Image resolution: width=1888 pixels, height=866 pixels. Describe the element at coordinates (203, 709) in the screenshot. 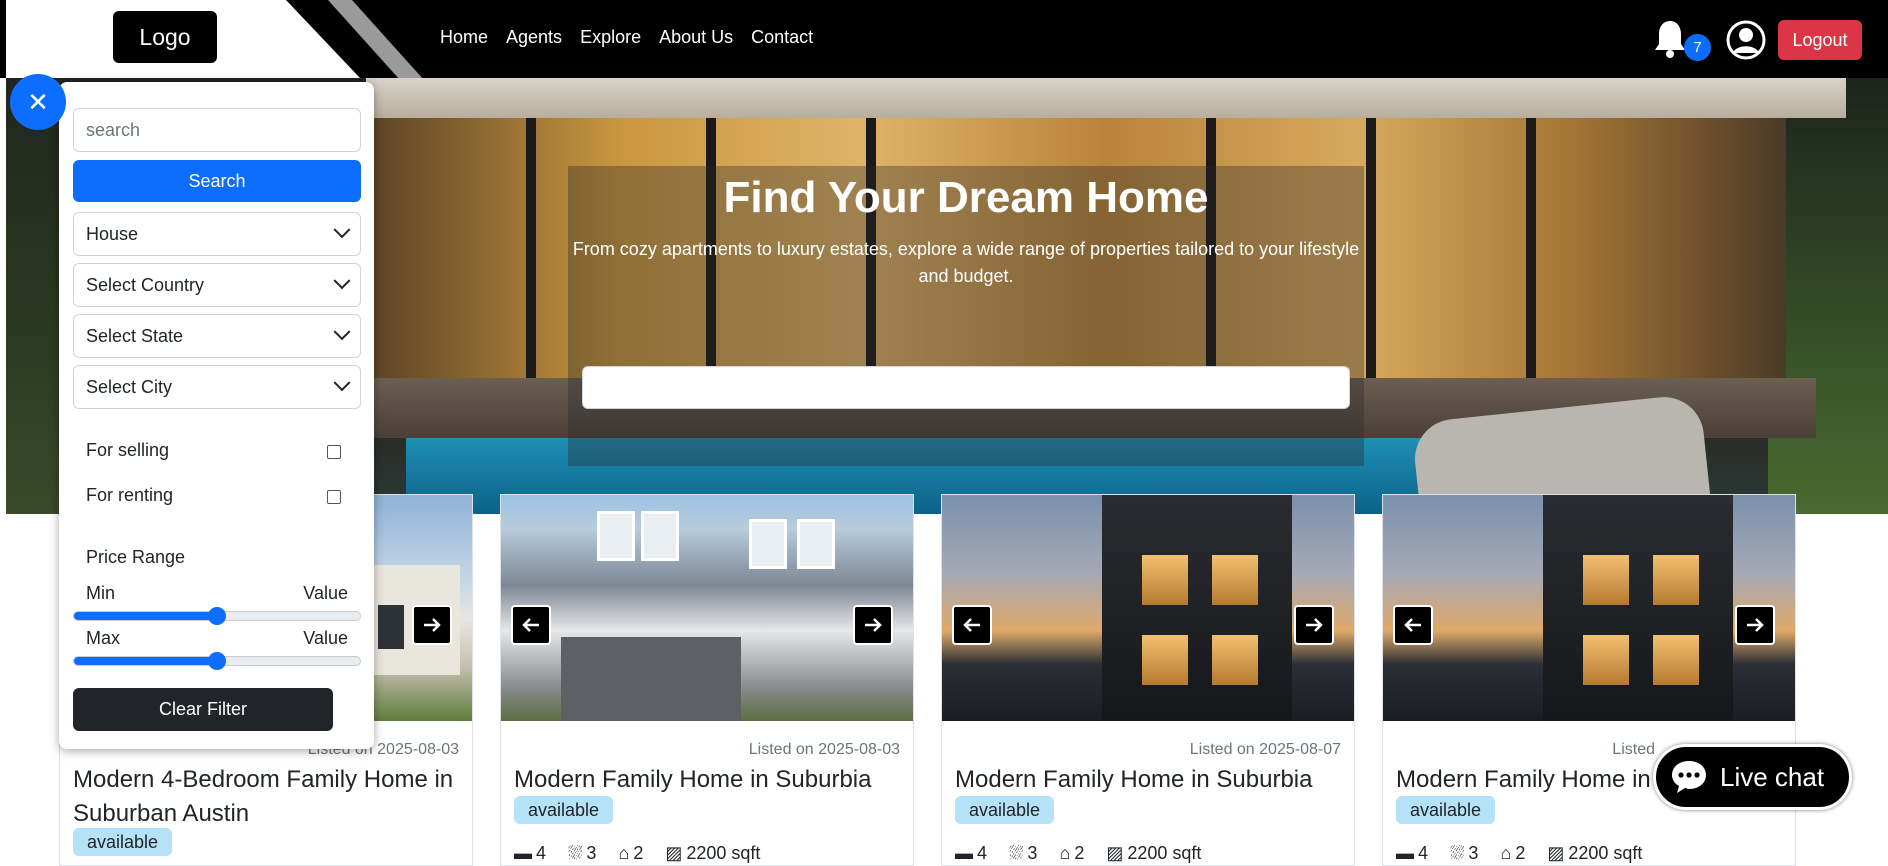

I see `clear-filter-button: Clear Filter` at that location.